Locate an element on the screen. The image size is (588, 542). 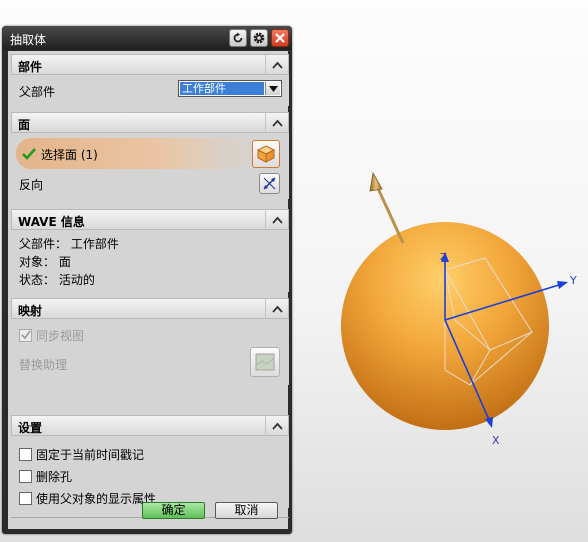
wave-info-object: 对象： 面 is located at coordinates (45, 262).